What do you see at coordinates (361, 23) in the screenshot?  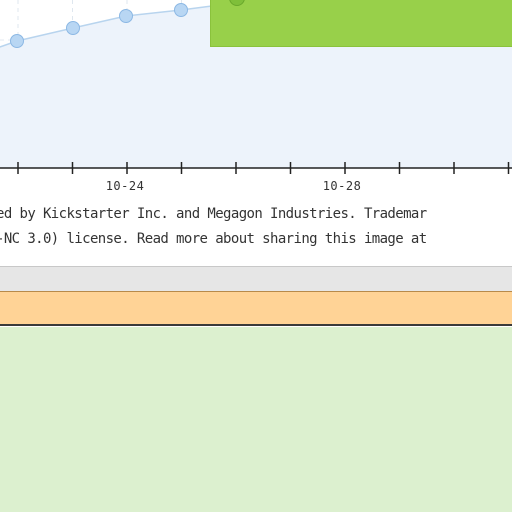 I see `chart-legend-box` at bounding box center [361, 23].